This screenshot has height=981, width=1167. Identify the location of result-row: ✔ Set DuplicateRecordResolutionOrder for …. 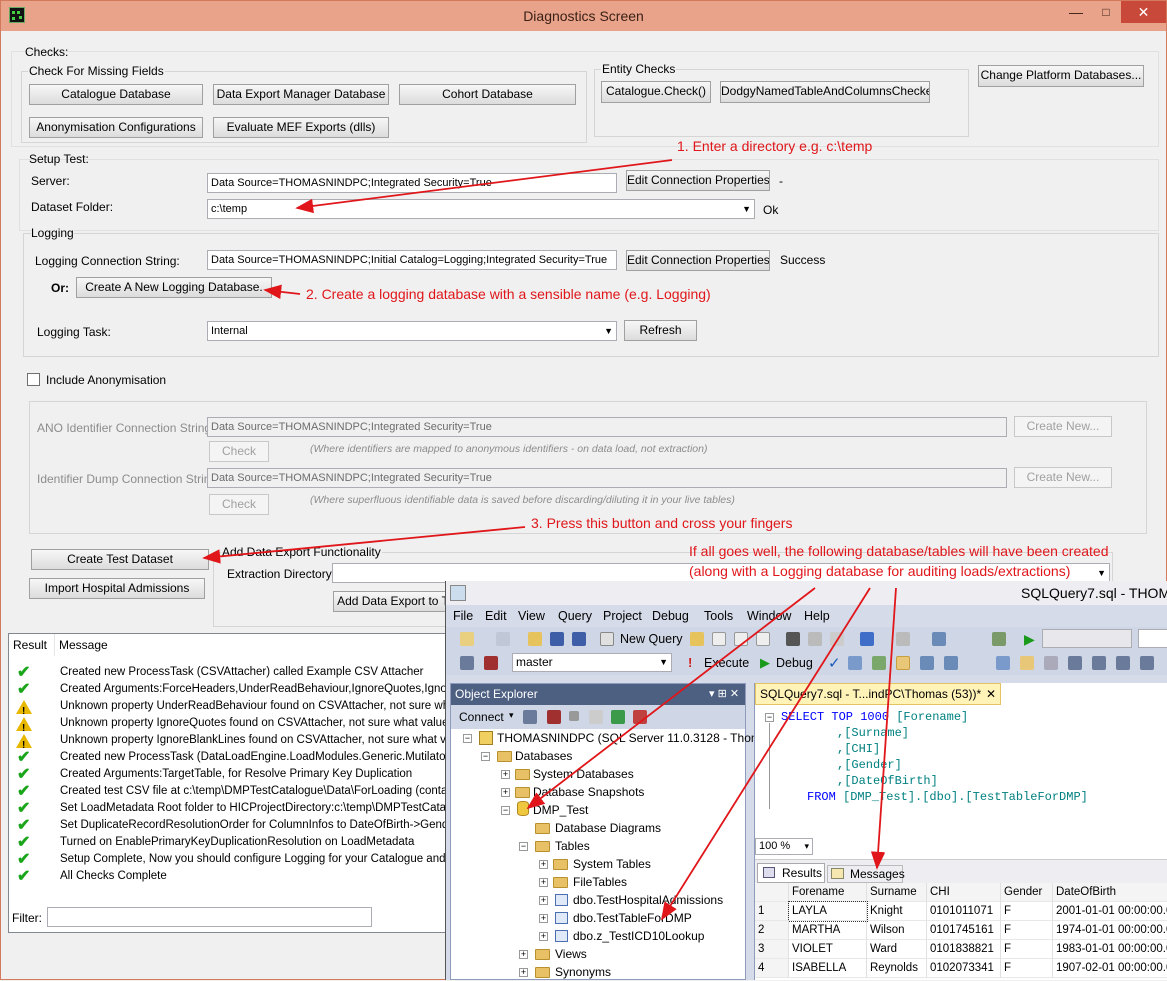
(229, 825).